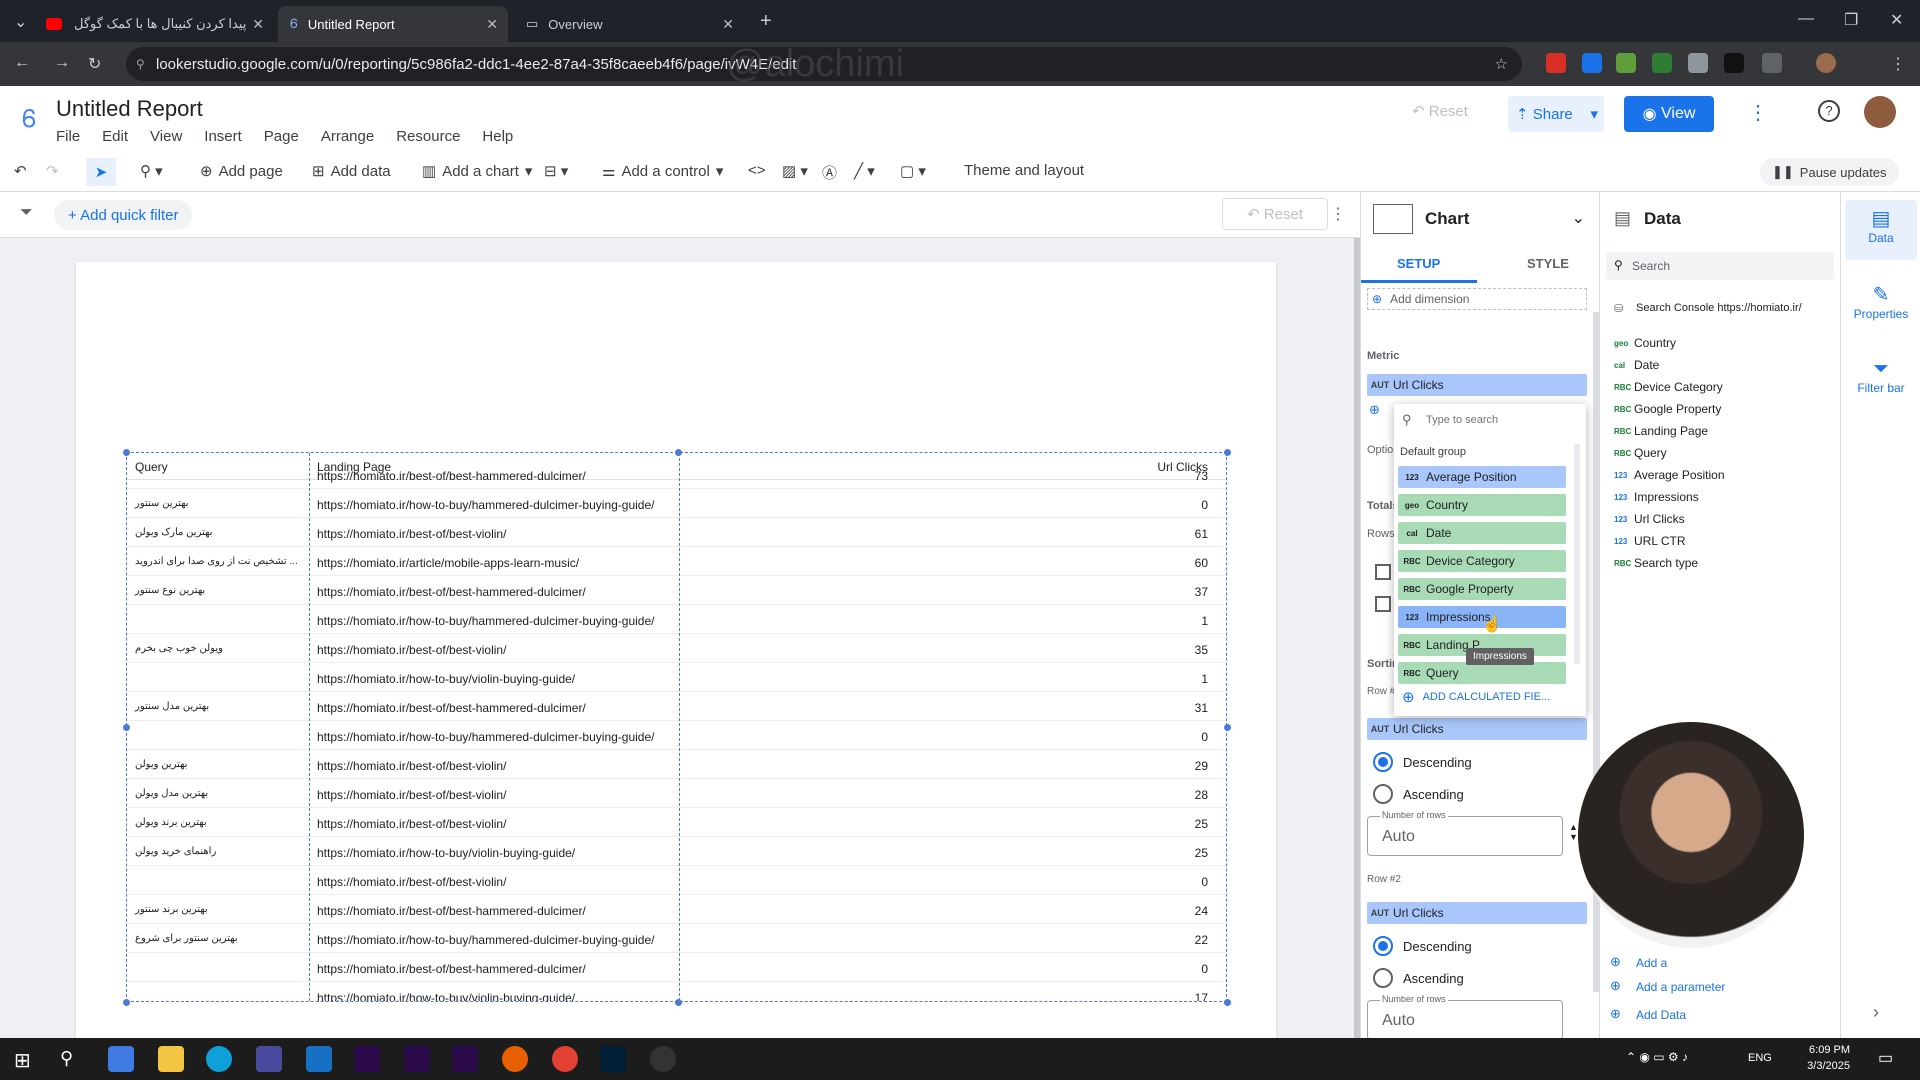  I want to click on reset-button: ↶ Reset, so click(1440, 111).